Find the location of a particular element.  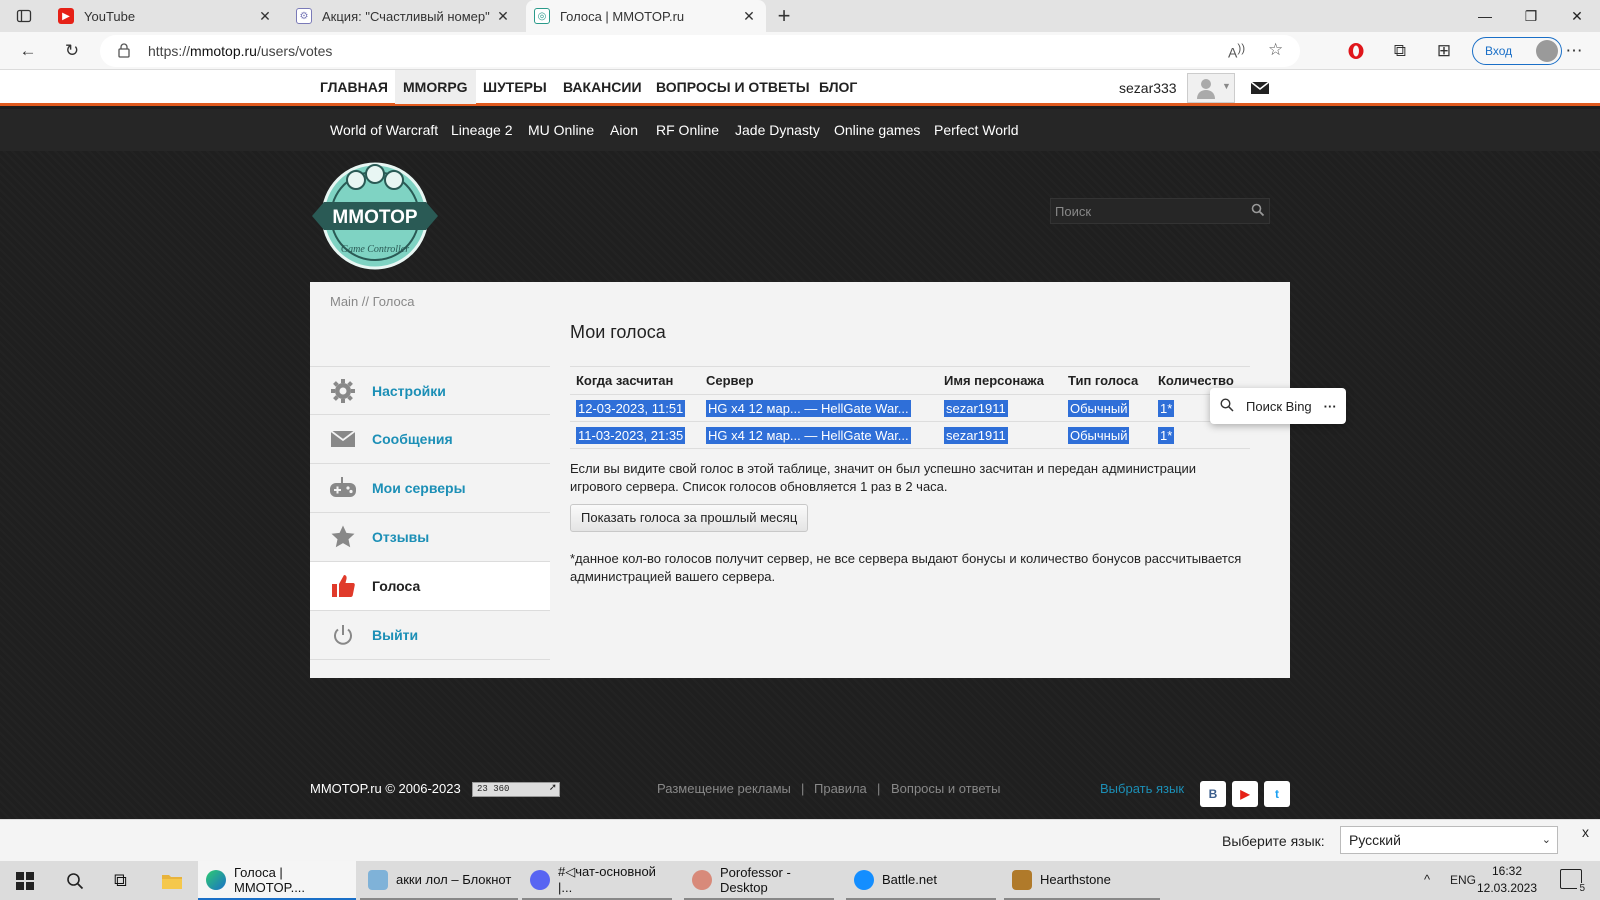

vk-icon: В is located at coordinates (1213, 794).